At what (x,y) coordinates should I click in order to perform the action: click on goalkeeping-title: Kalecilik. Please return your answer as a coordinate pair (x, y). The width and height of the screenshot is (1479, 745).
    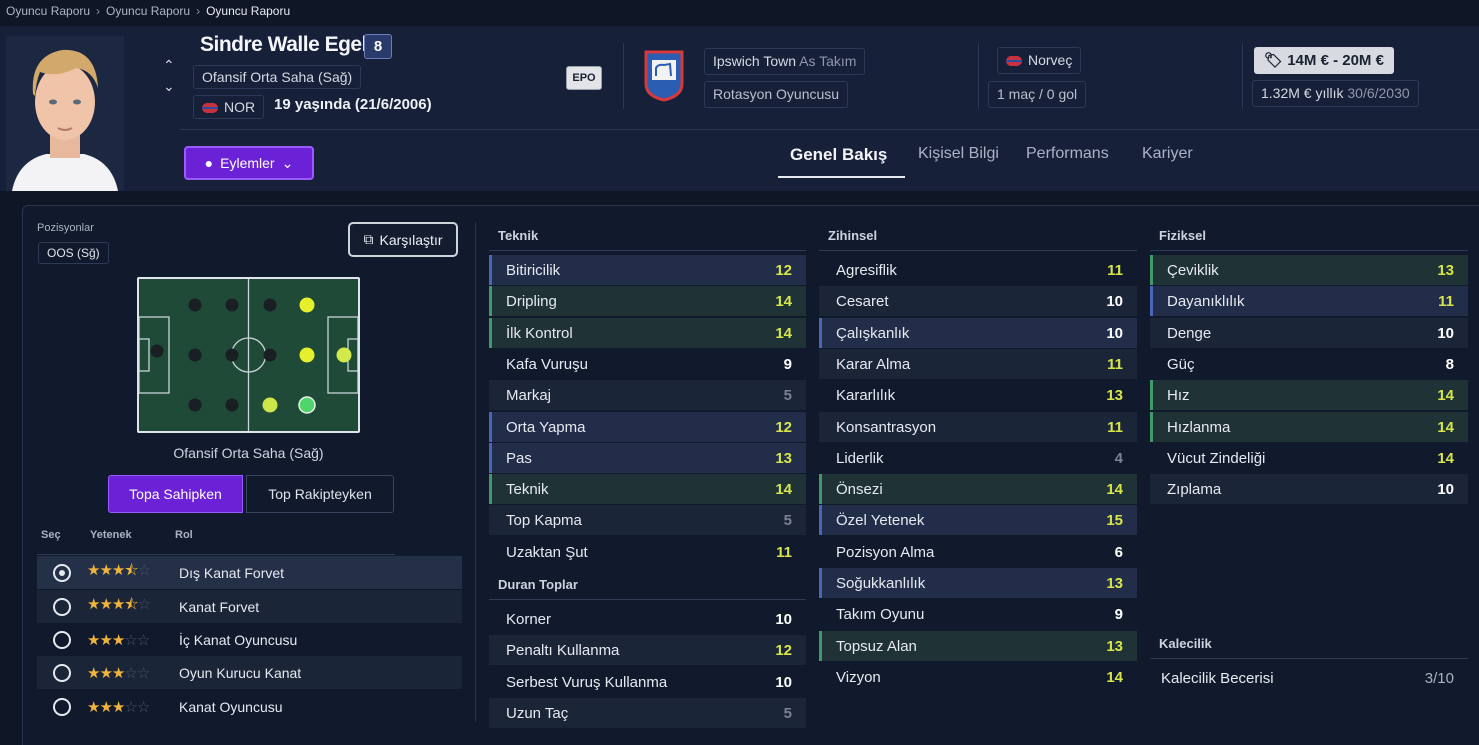
    Looking at the image, I should click on (1185, 643).